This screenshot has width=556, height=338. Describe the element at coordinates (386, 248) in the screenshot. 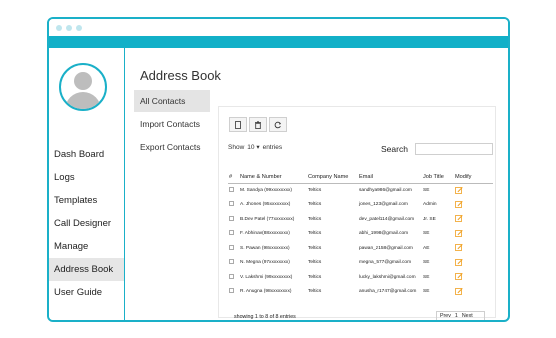

I see `cell-email: pawan_z158@gmail.com` at that location.